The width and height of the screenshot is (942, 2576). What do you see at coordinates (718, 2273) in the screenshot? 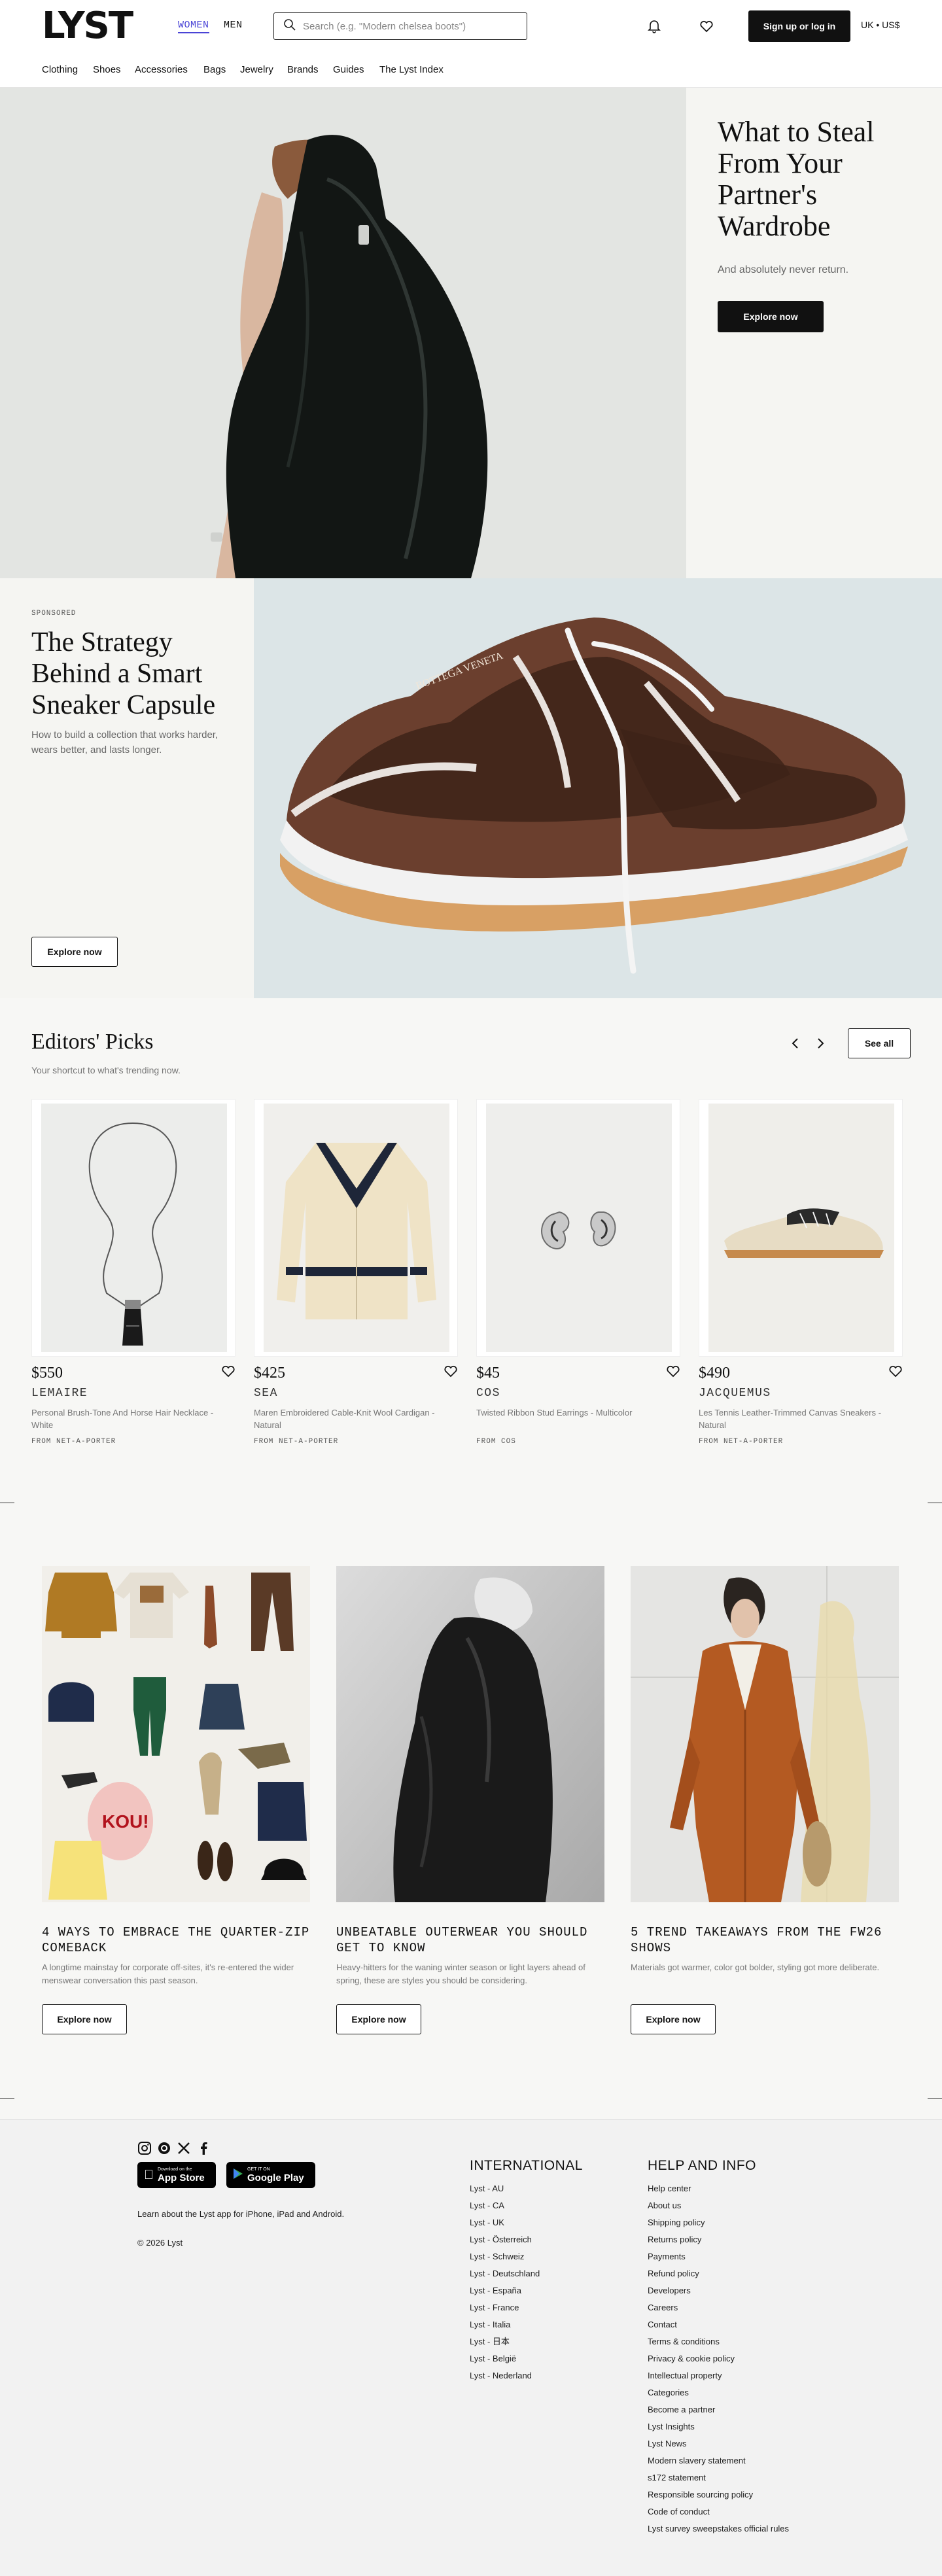
I see `help-link: Refund policy` at bounding box center [718, 2273].